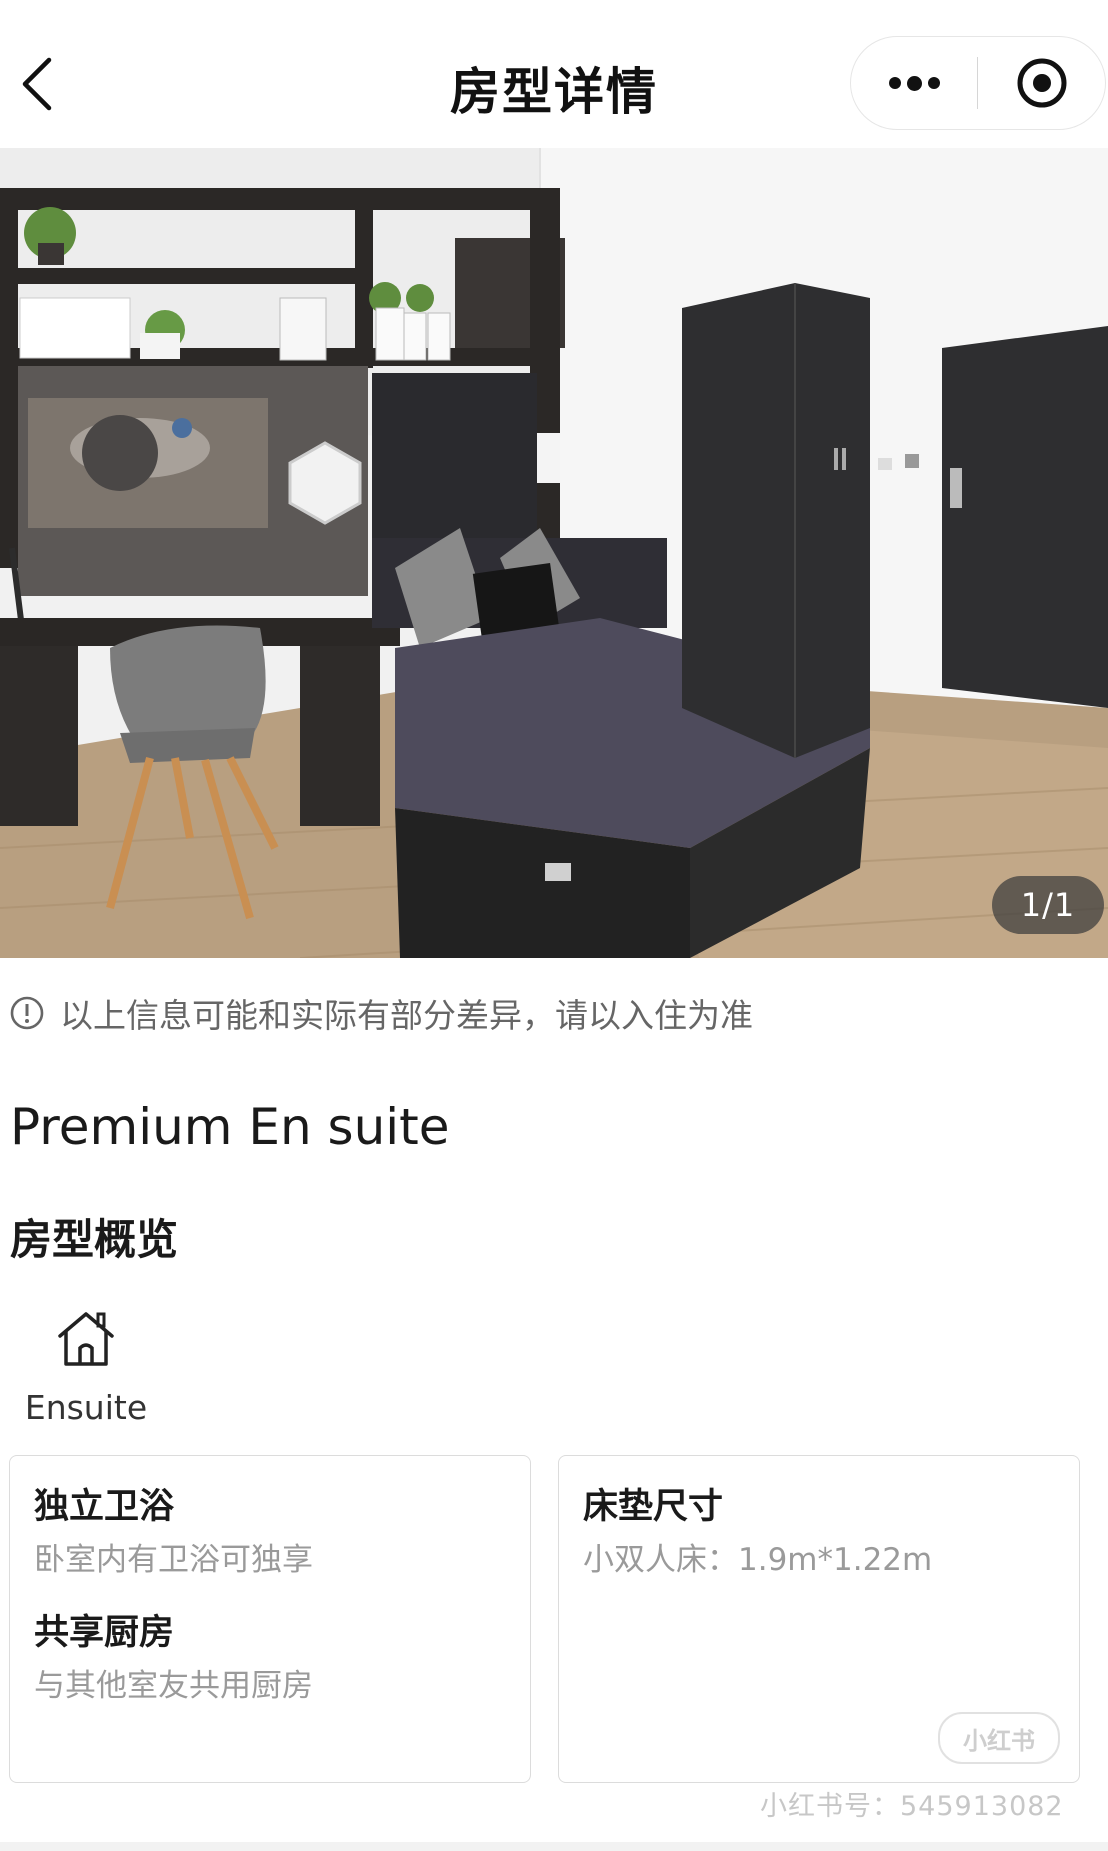  Describe the element at coordinates (554, 1846) in the screenshot. I see `bottom-divider` at that location.